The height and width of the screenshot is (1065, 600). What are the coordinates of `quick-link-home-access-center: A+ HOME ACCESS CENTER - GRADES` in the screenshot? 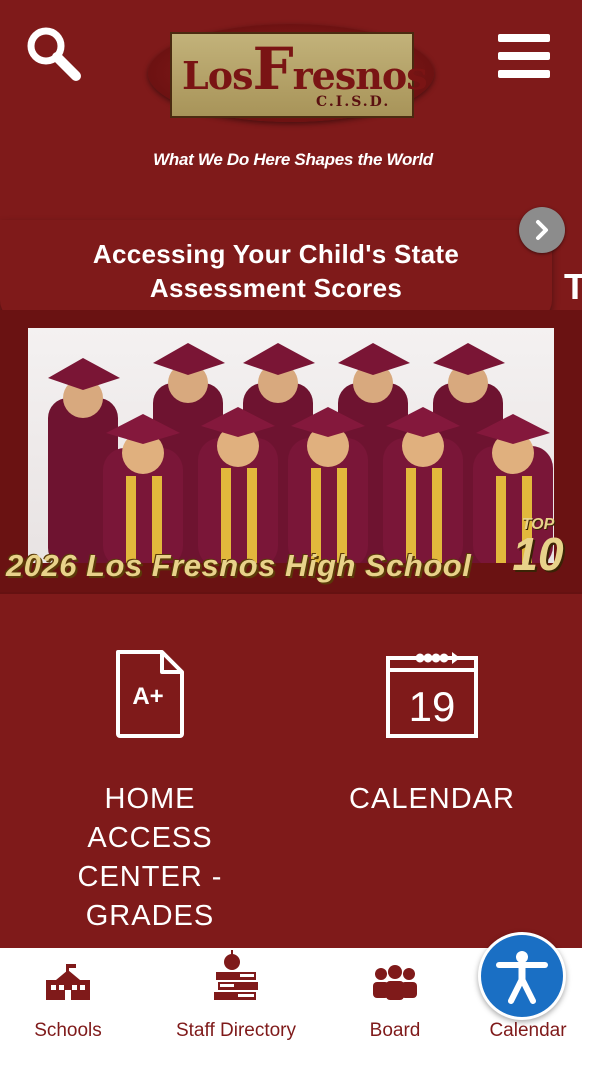 It's located at (150, 792).